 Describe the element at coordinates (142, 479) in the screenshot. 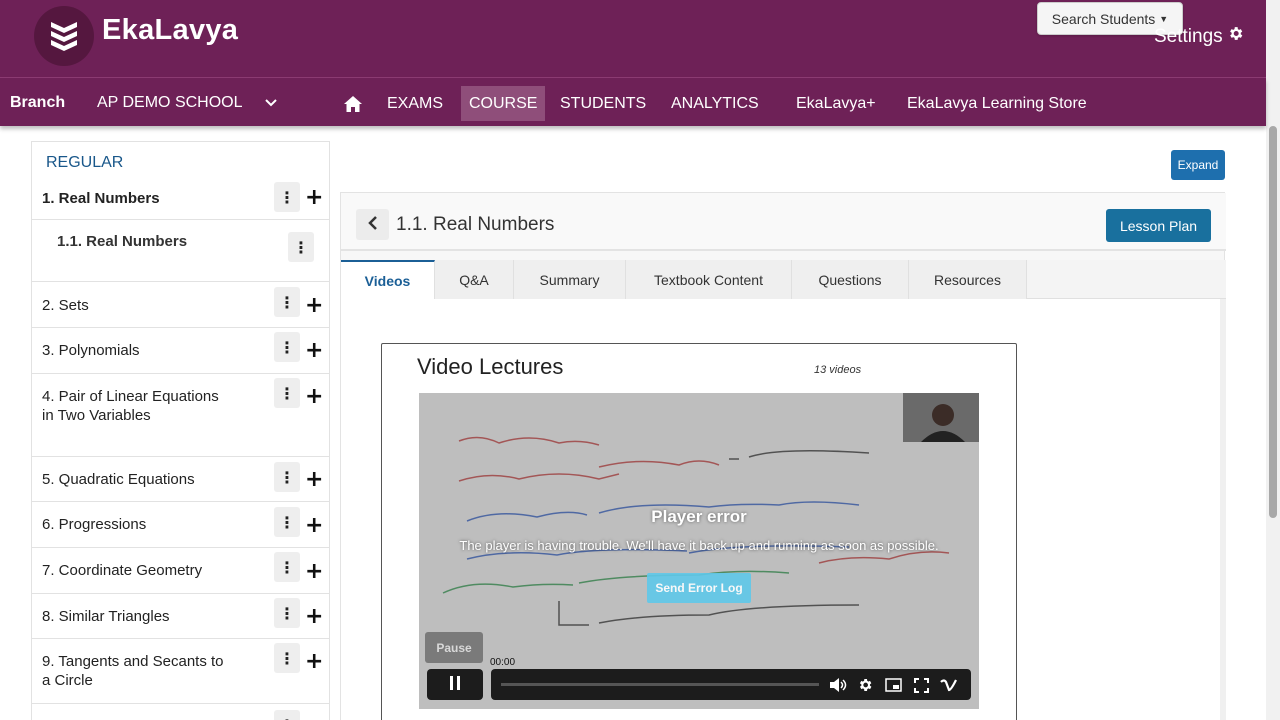

I see `chapter-label: 5. Quadratic Equations` at that location.